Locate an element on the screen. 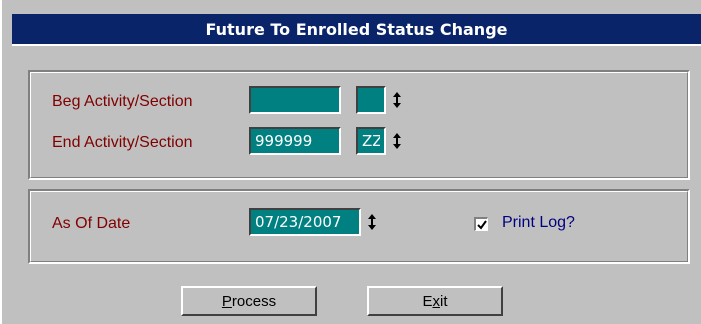 The image size is (701, 324). beg-activity-label: Beg Activity/Section is located at coordinates (122, 101).